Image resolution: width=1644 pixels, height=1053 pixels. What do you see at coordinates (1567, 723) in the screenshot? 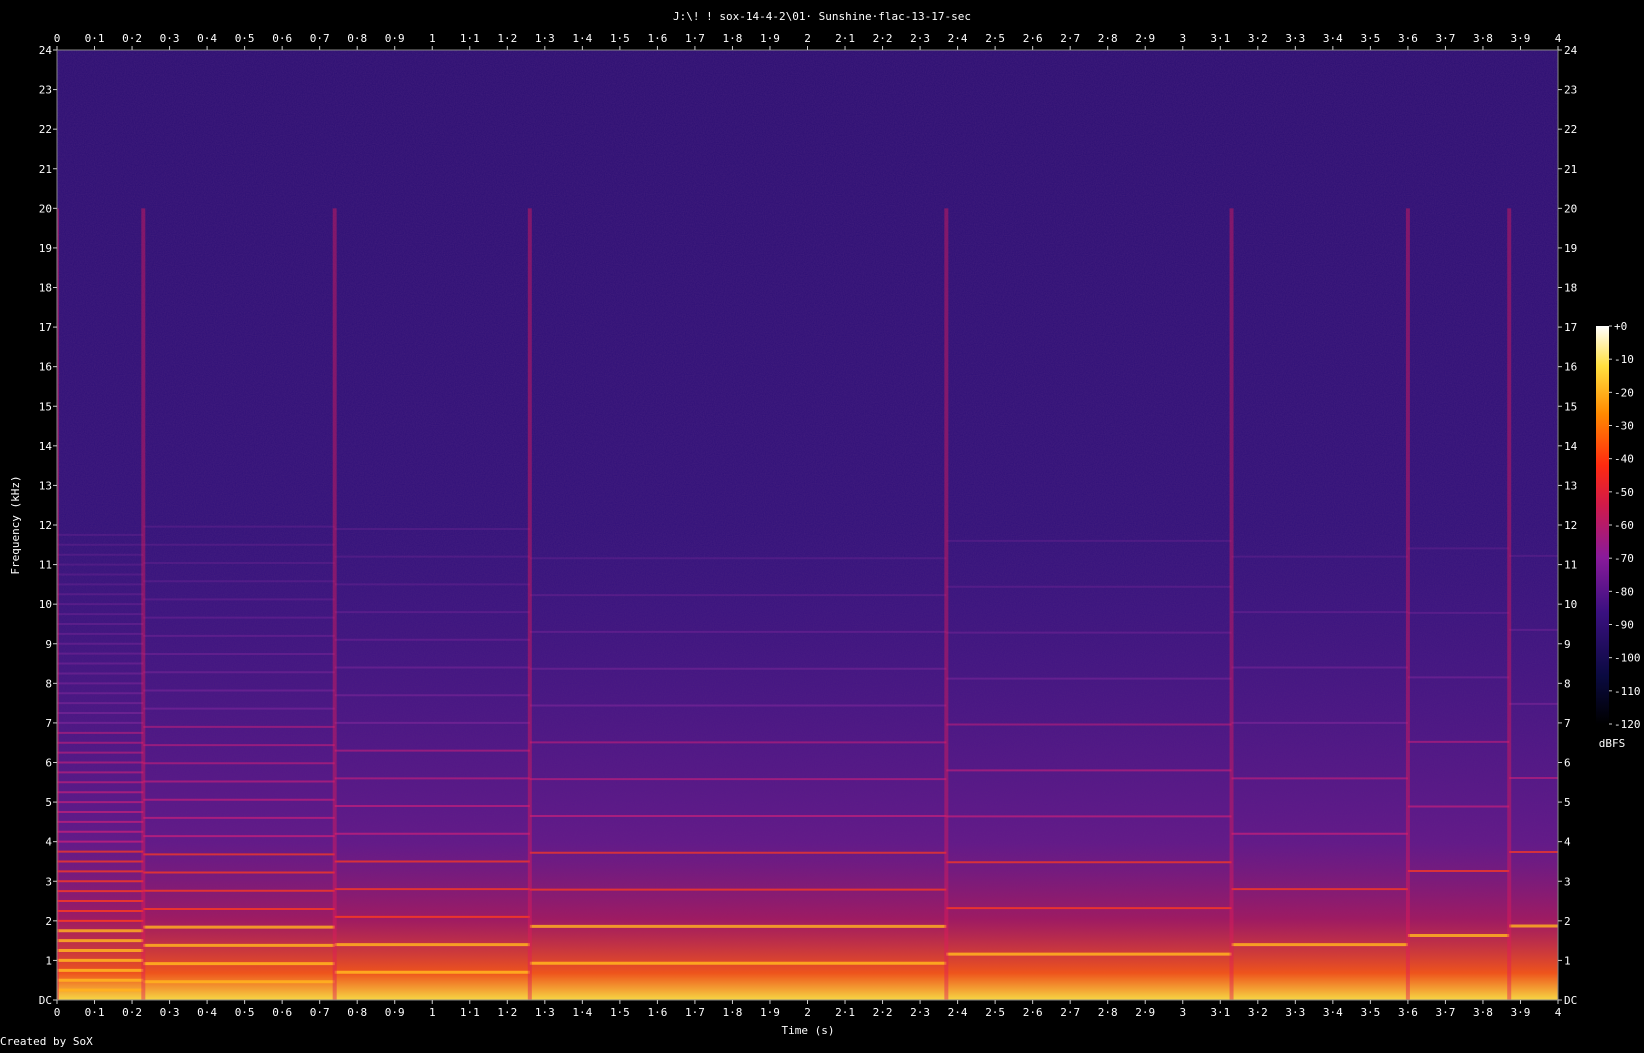
I see `y-tick-label-right: 7` at bounding box center [1567, 723].